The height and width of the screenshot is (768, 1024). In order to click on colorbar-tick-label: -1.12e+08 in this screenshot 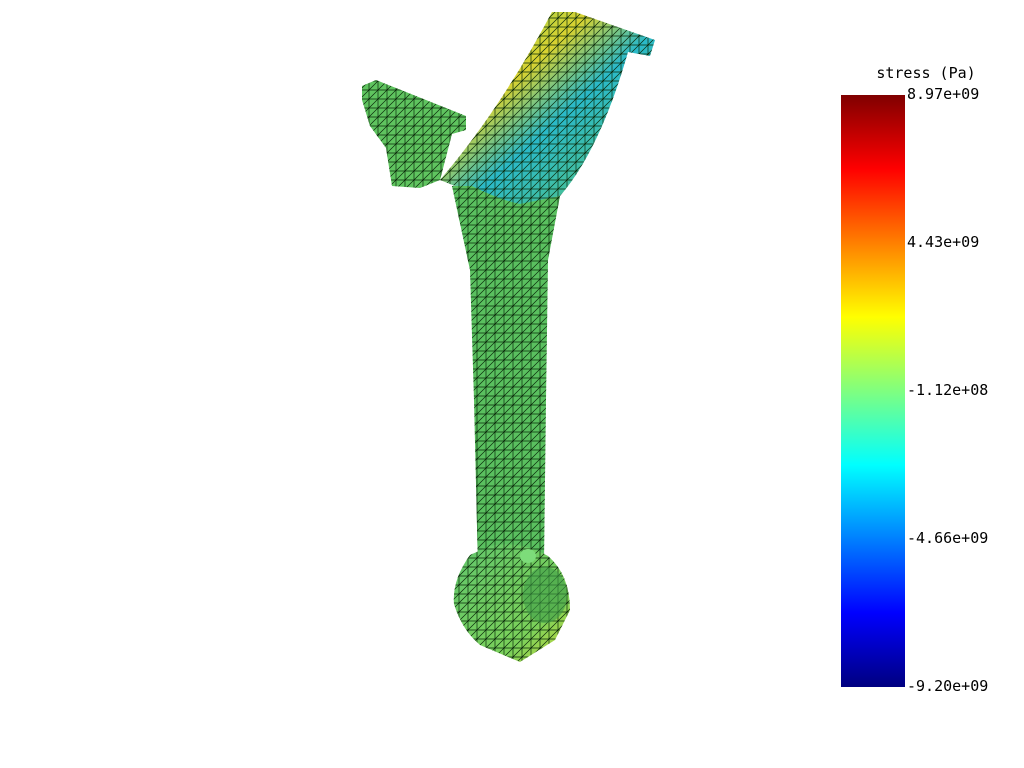, I will do `click(948, 390)`.